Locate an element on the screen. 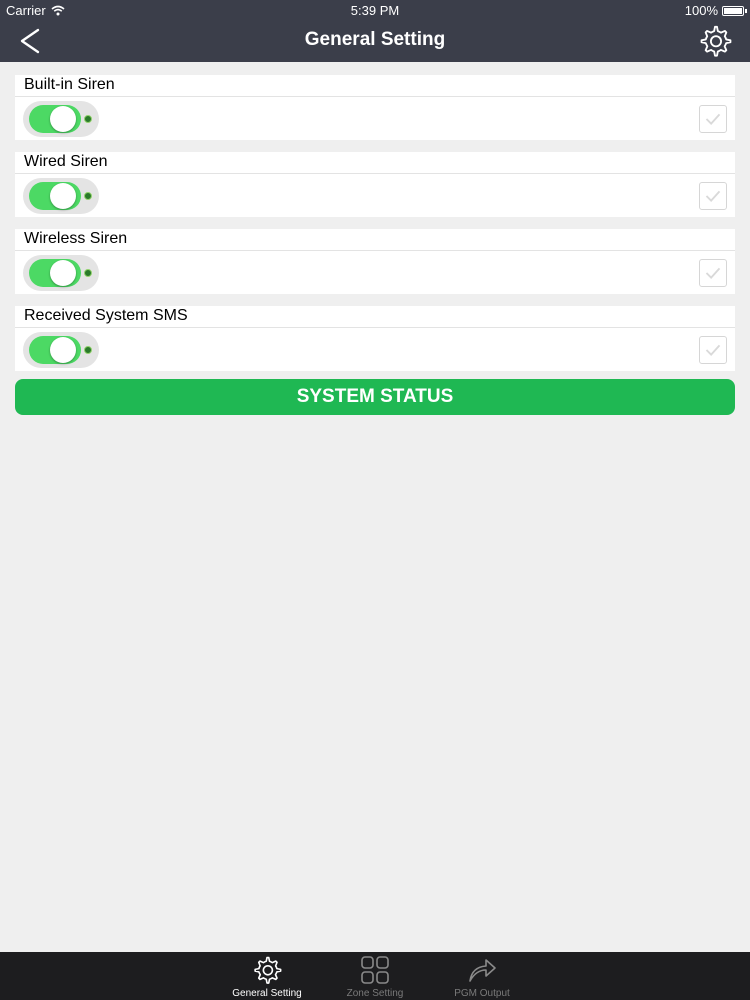 This screenshot has width=750, height=1000. setting-wired-siren: Wired Siren is located at coordinates (375, 184).